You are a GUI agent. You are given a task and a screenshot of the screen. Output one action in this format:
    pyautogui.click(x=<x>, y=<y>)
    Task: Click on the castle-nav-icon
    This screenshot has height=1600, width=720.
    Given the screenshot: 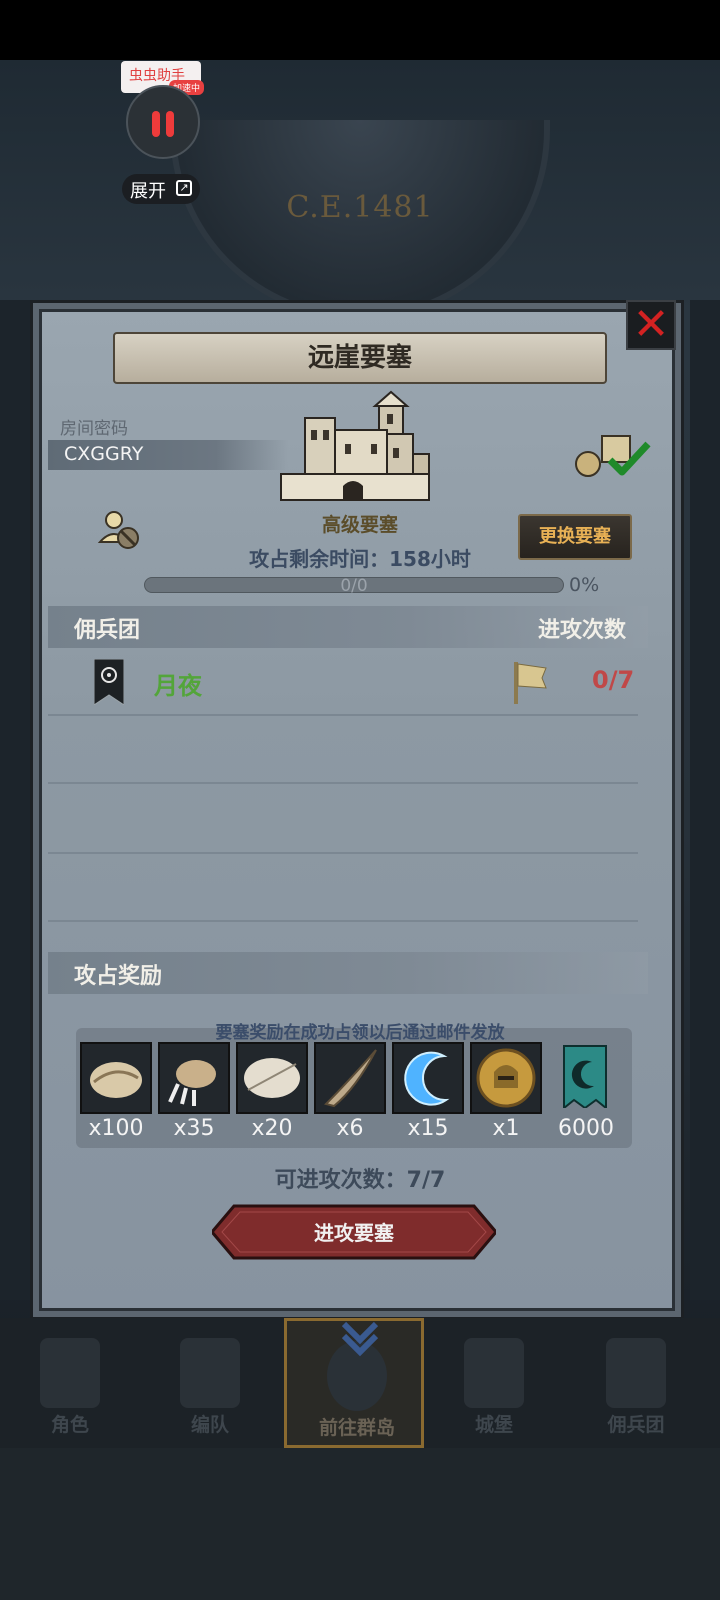 What is the action you would take?
    pyautogui.click(x=494, y=1373)
    